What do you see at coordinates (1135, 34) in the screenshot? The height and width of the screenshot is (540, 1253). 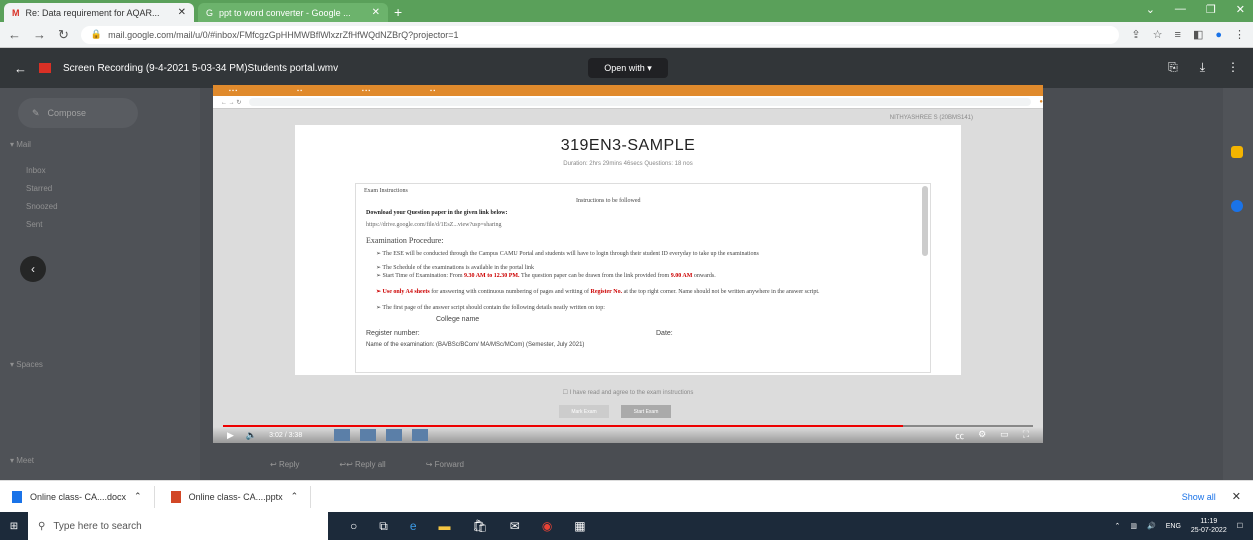 I see `share-icon: ⇪` at bounding box center [1135, 34].